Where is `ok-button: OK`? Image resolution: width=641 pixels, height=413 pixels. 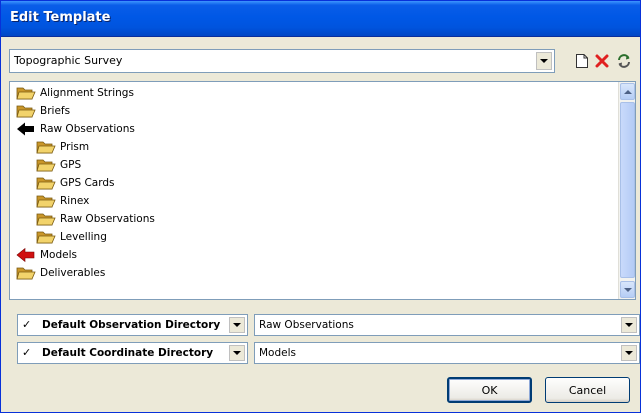 ok-button: OK is located at coordinates (489, 390).